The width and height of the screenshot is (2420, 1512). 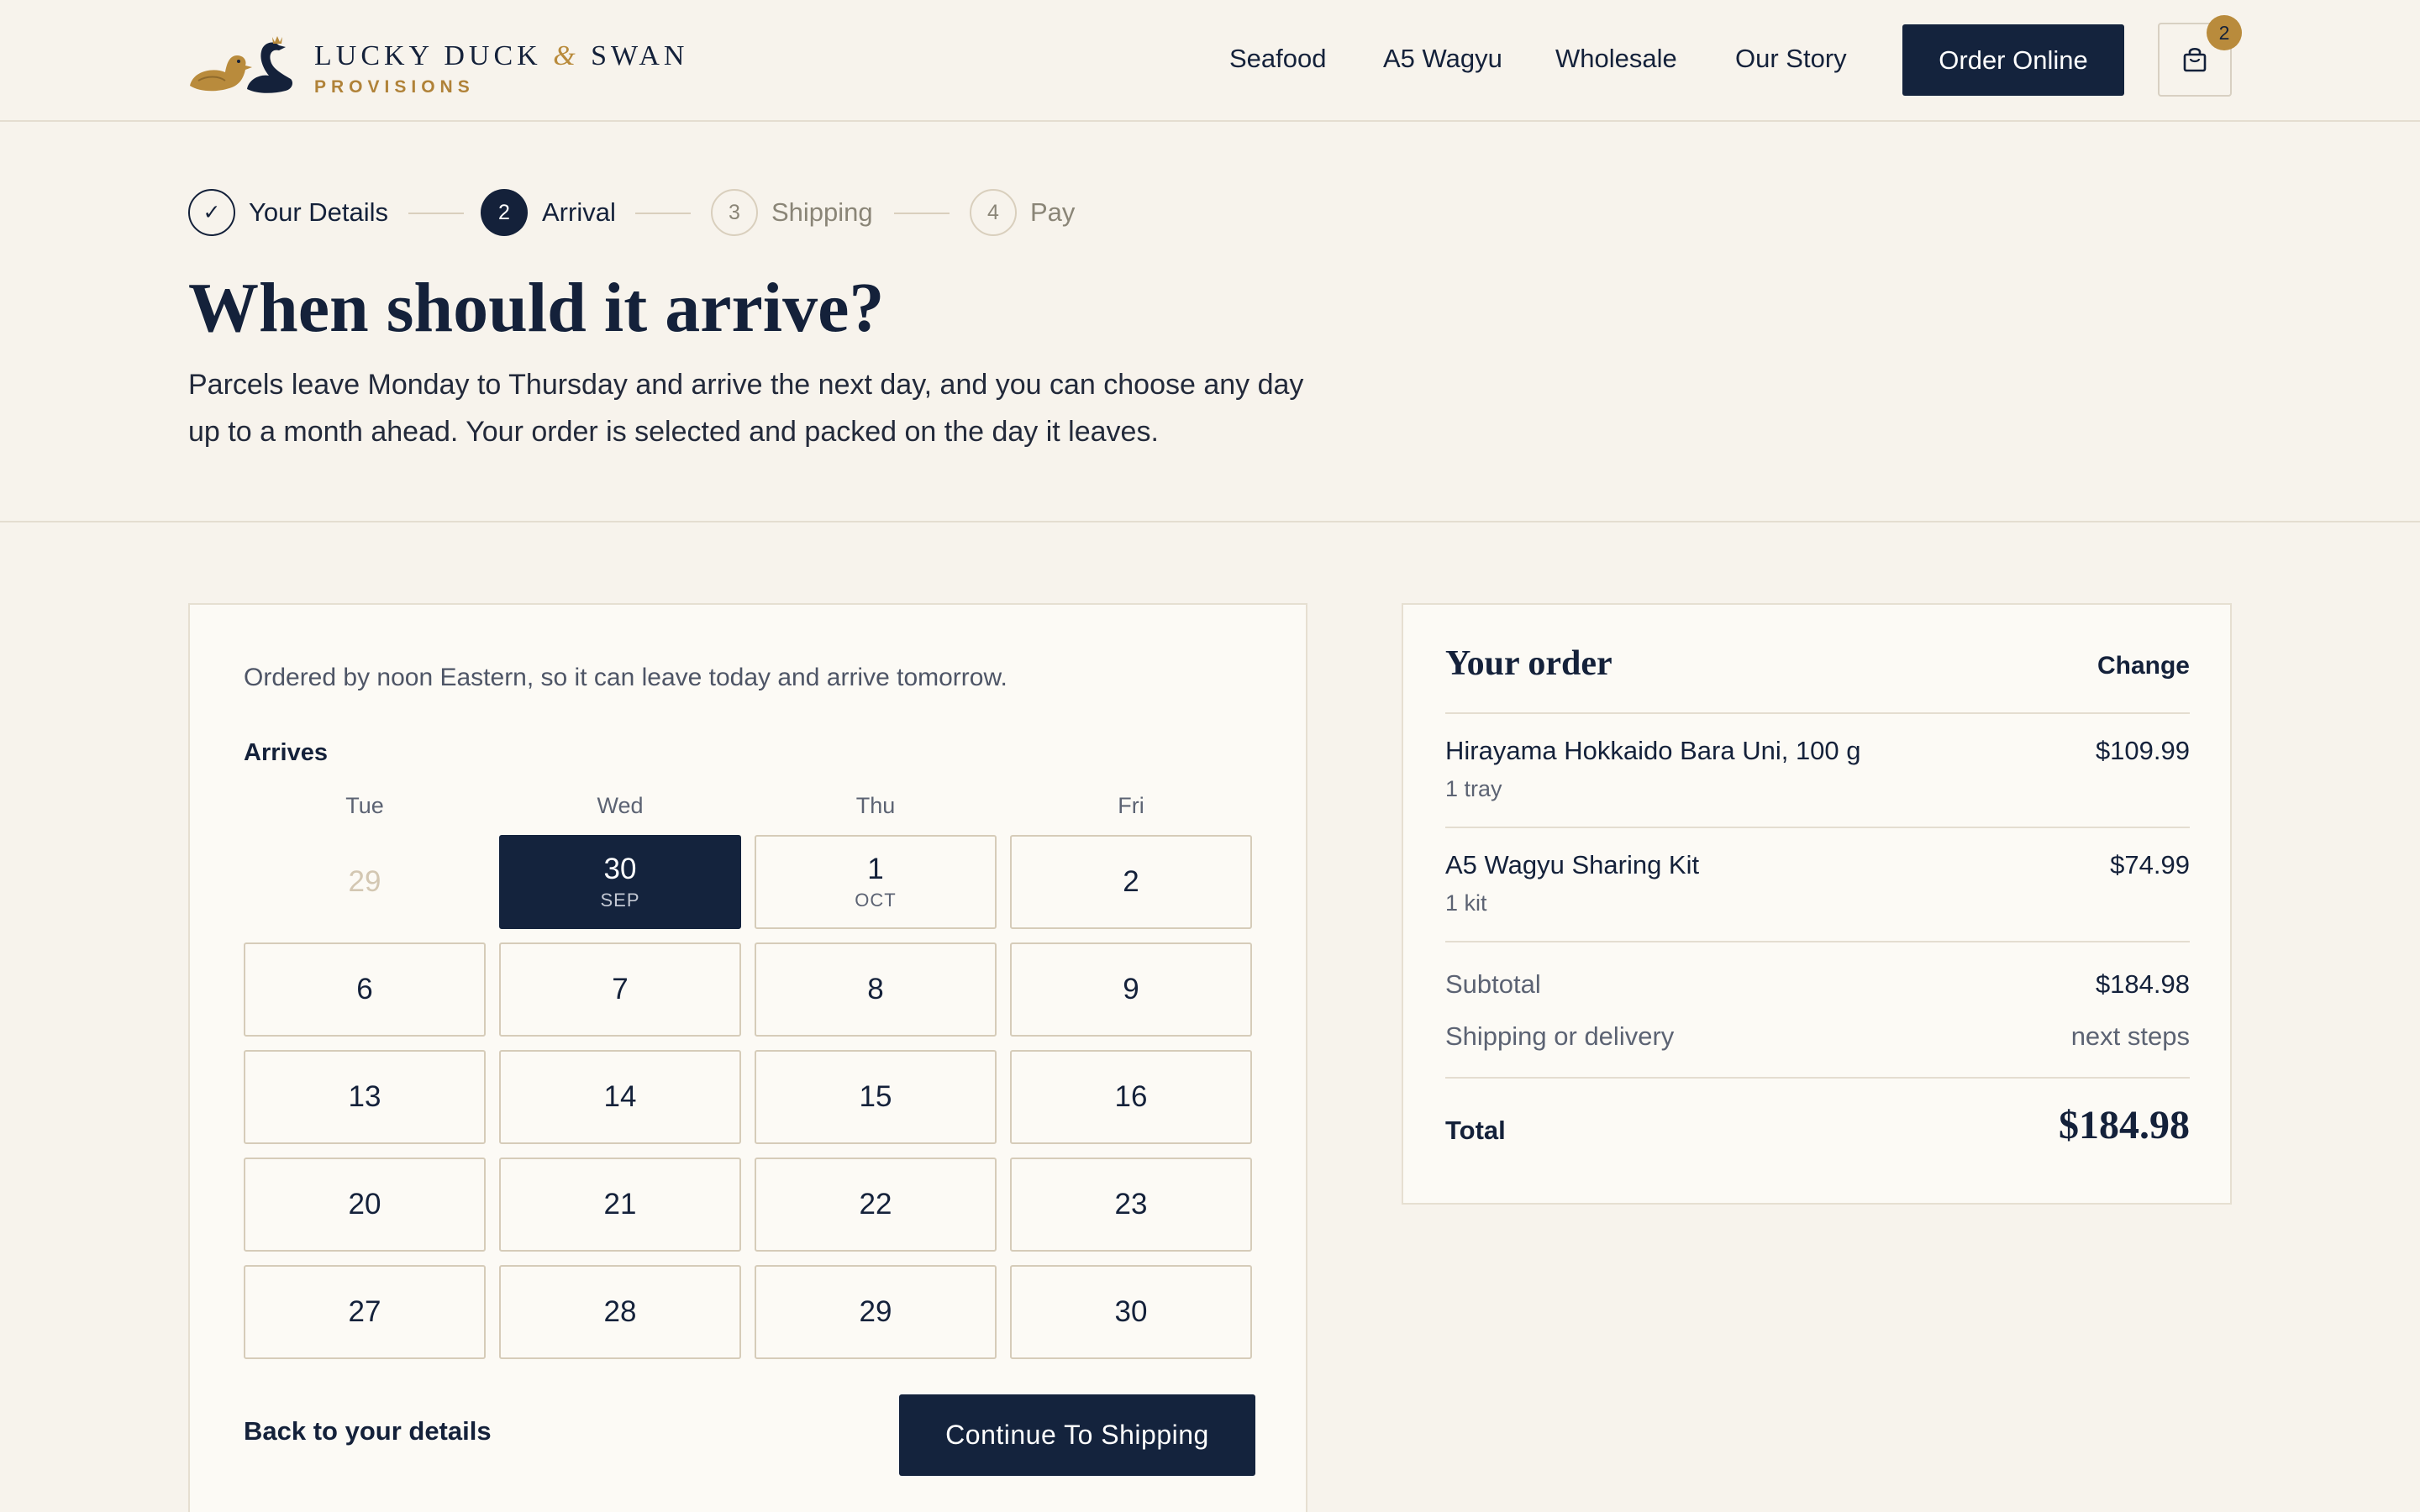 What do you see at coordinates (211, 212) in the screenshot?
I see `step-1-check-icon: ✓` at bounding box center [211, 212].